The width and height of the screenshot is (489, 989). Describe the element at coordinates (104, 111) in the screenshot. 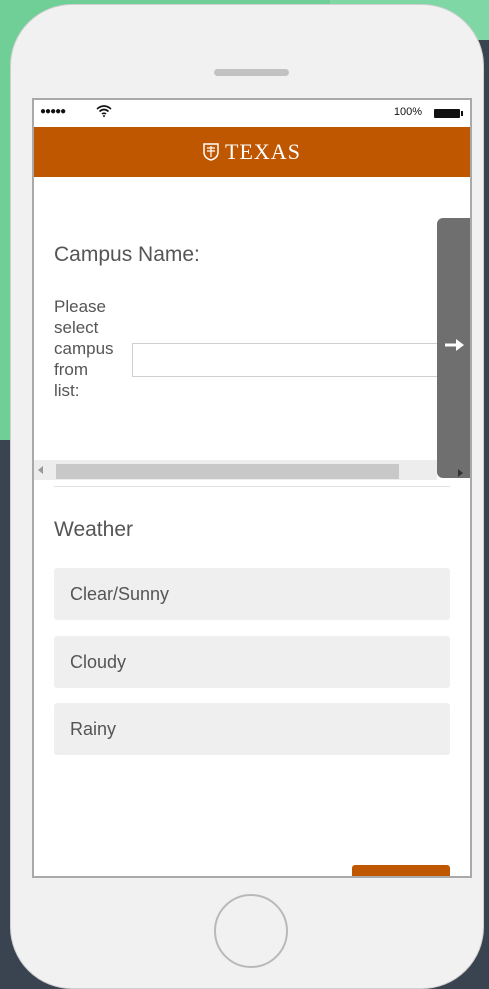

I see `wifi-icon` at that location.